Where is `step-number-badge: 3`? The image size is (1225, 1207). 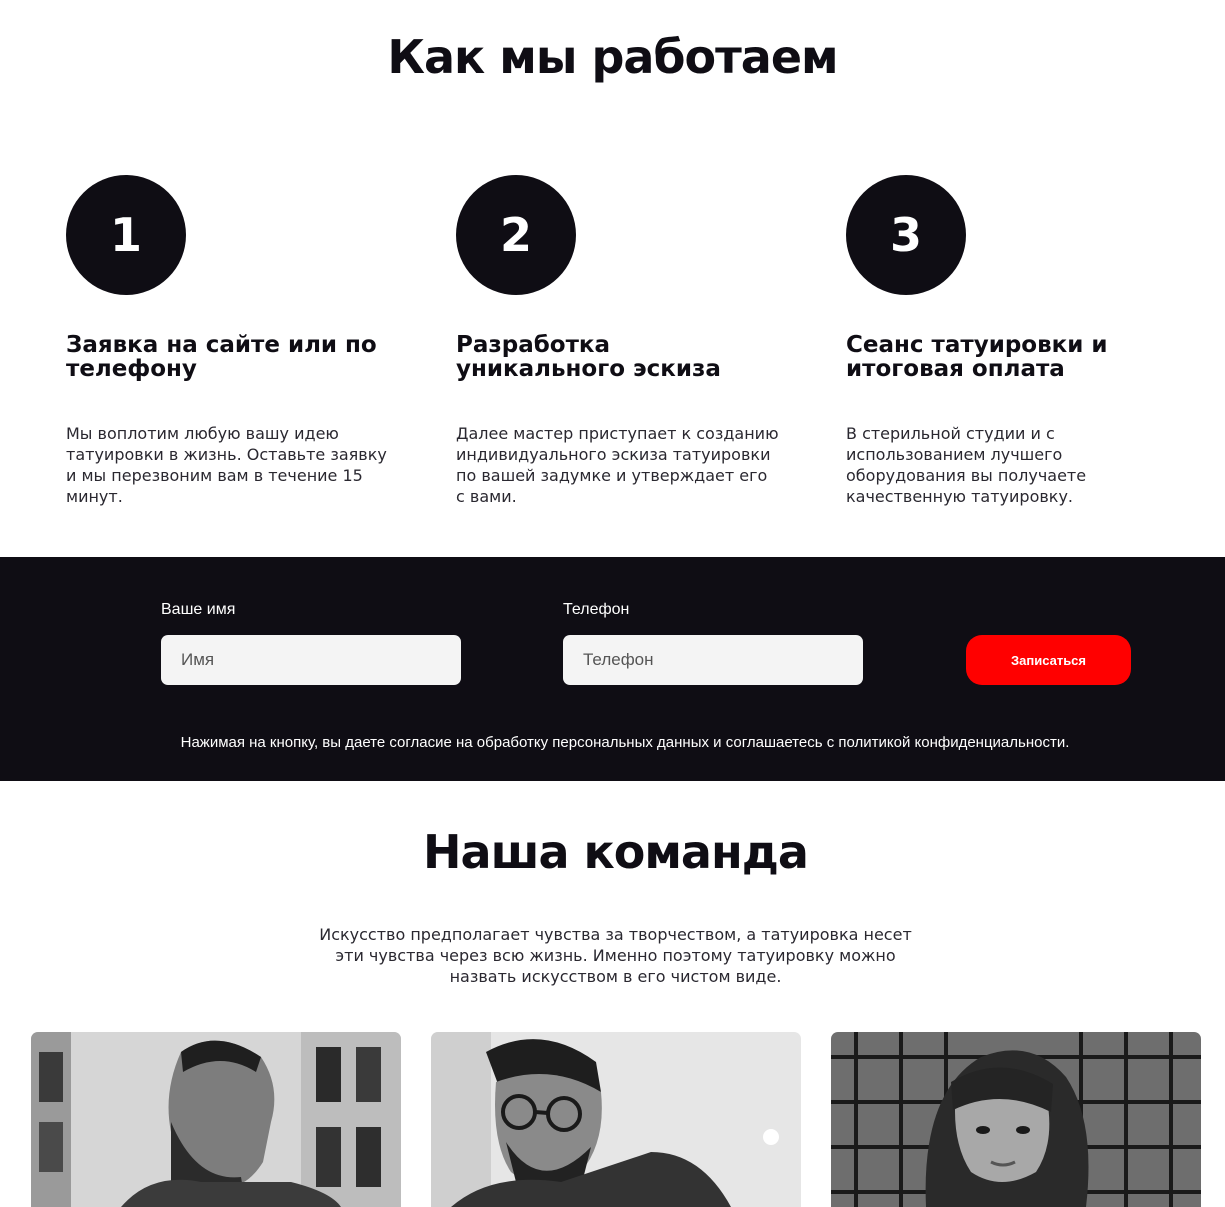
step-number-badge: 3 is located at coordinates (906, 235).